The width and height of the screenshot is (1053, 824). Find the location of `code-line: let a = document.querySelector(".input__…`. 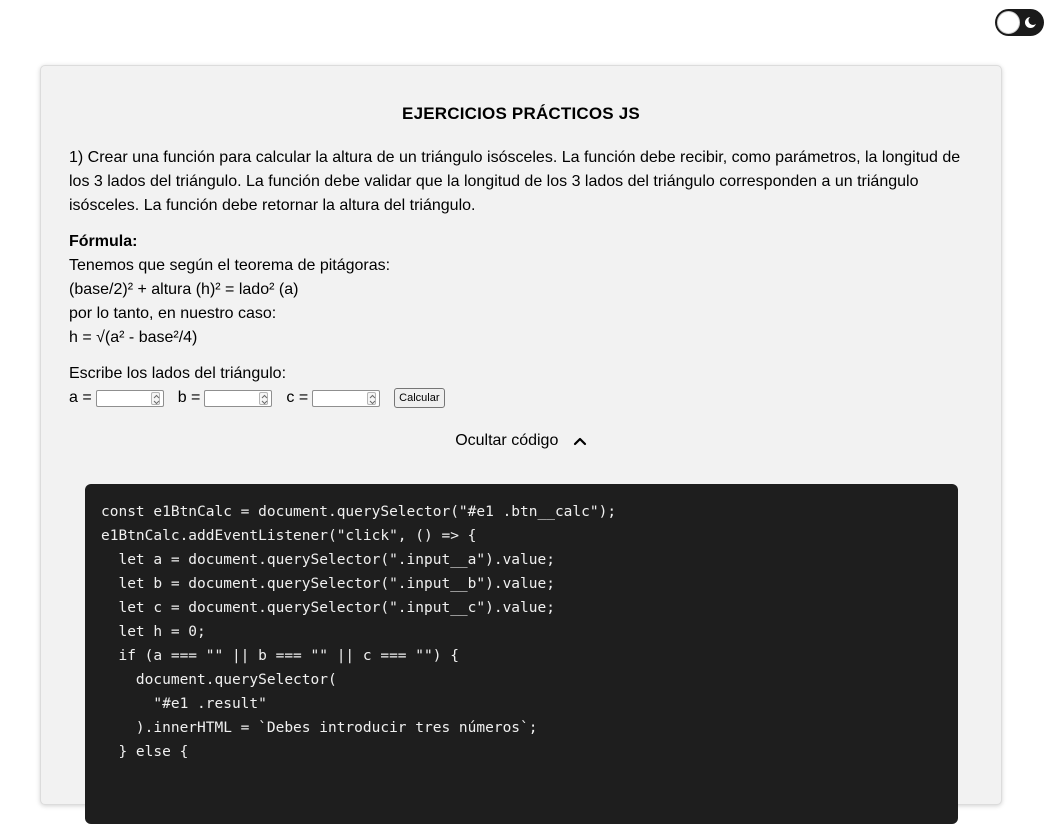

code-line: let a = document.querySelector(".input__… is located at coordinates (328, 560).